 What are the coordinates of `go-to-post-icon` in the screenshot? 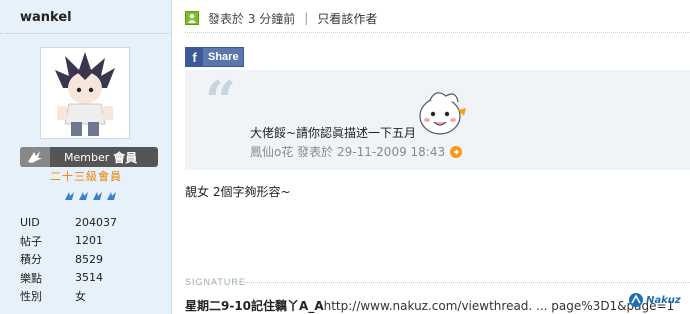 It's located at (456, 151).